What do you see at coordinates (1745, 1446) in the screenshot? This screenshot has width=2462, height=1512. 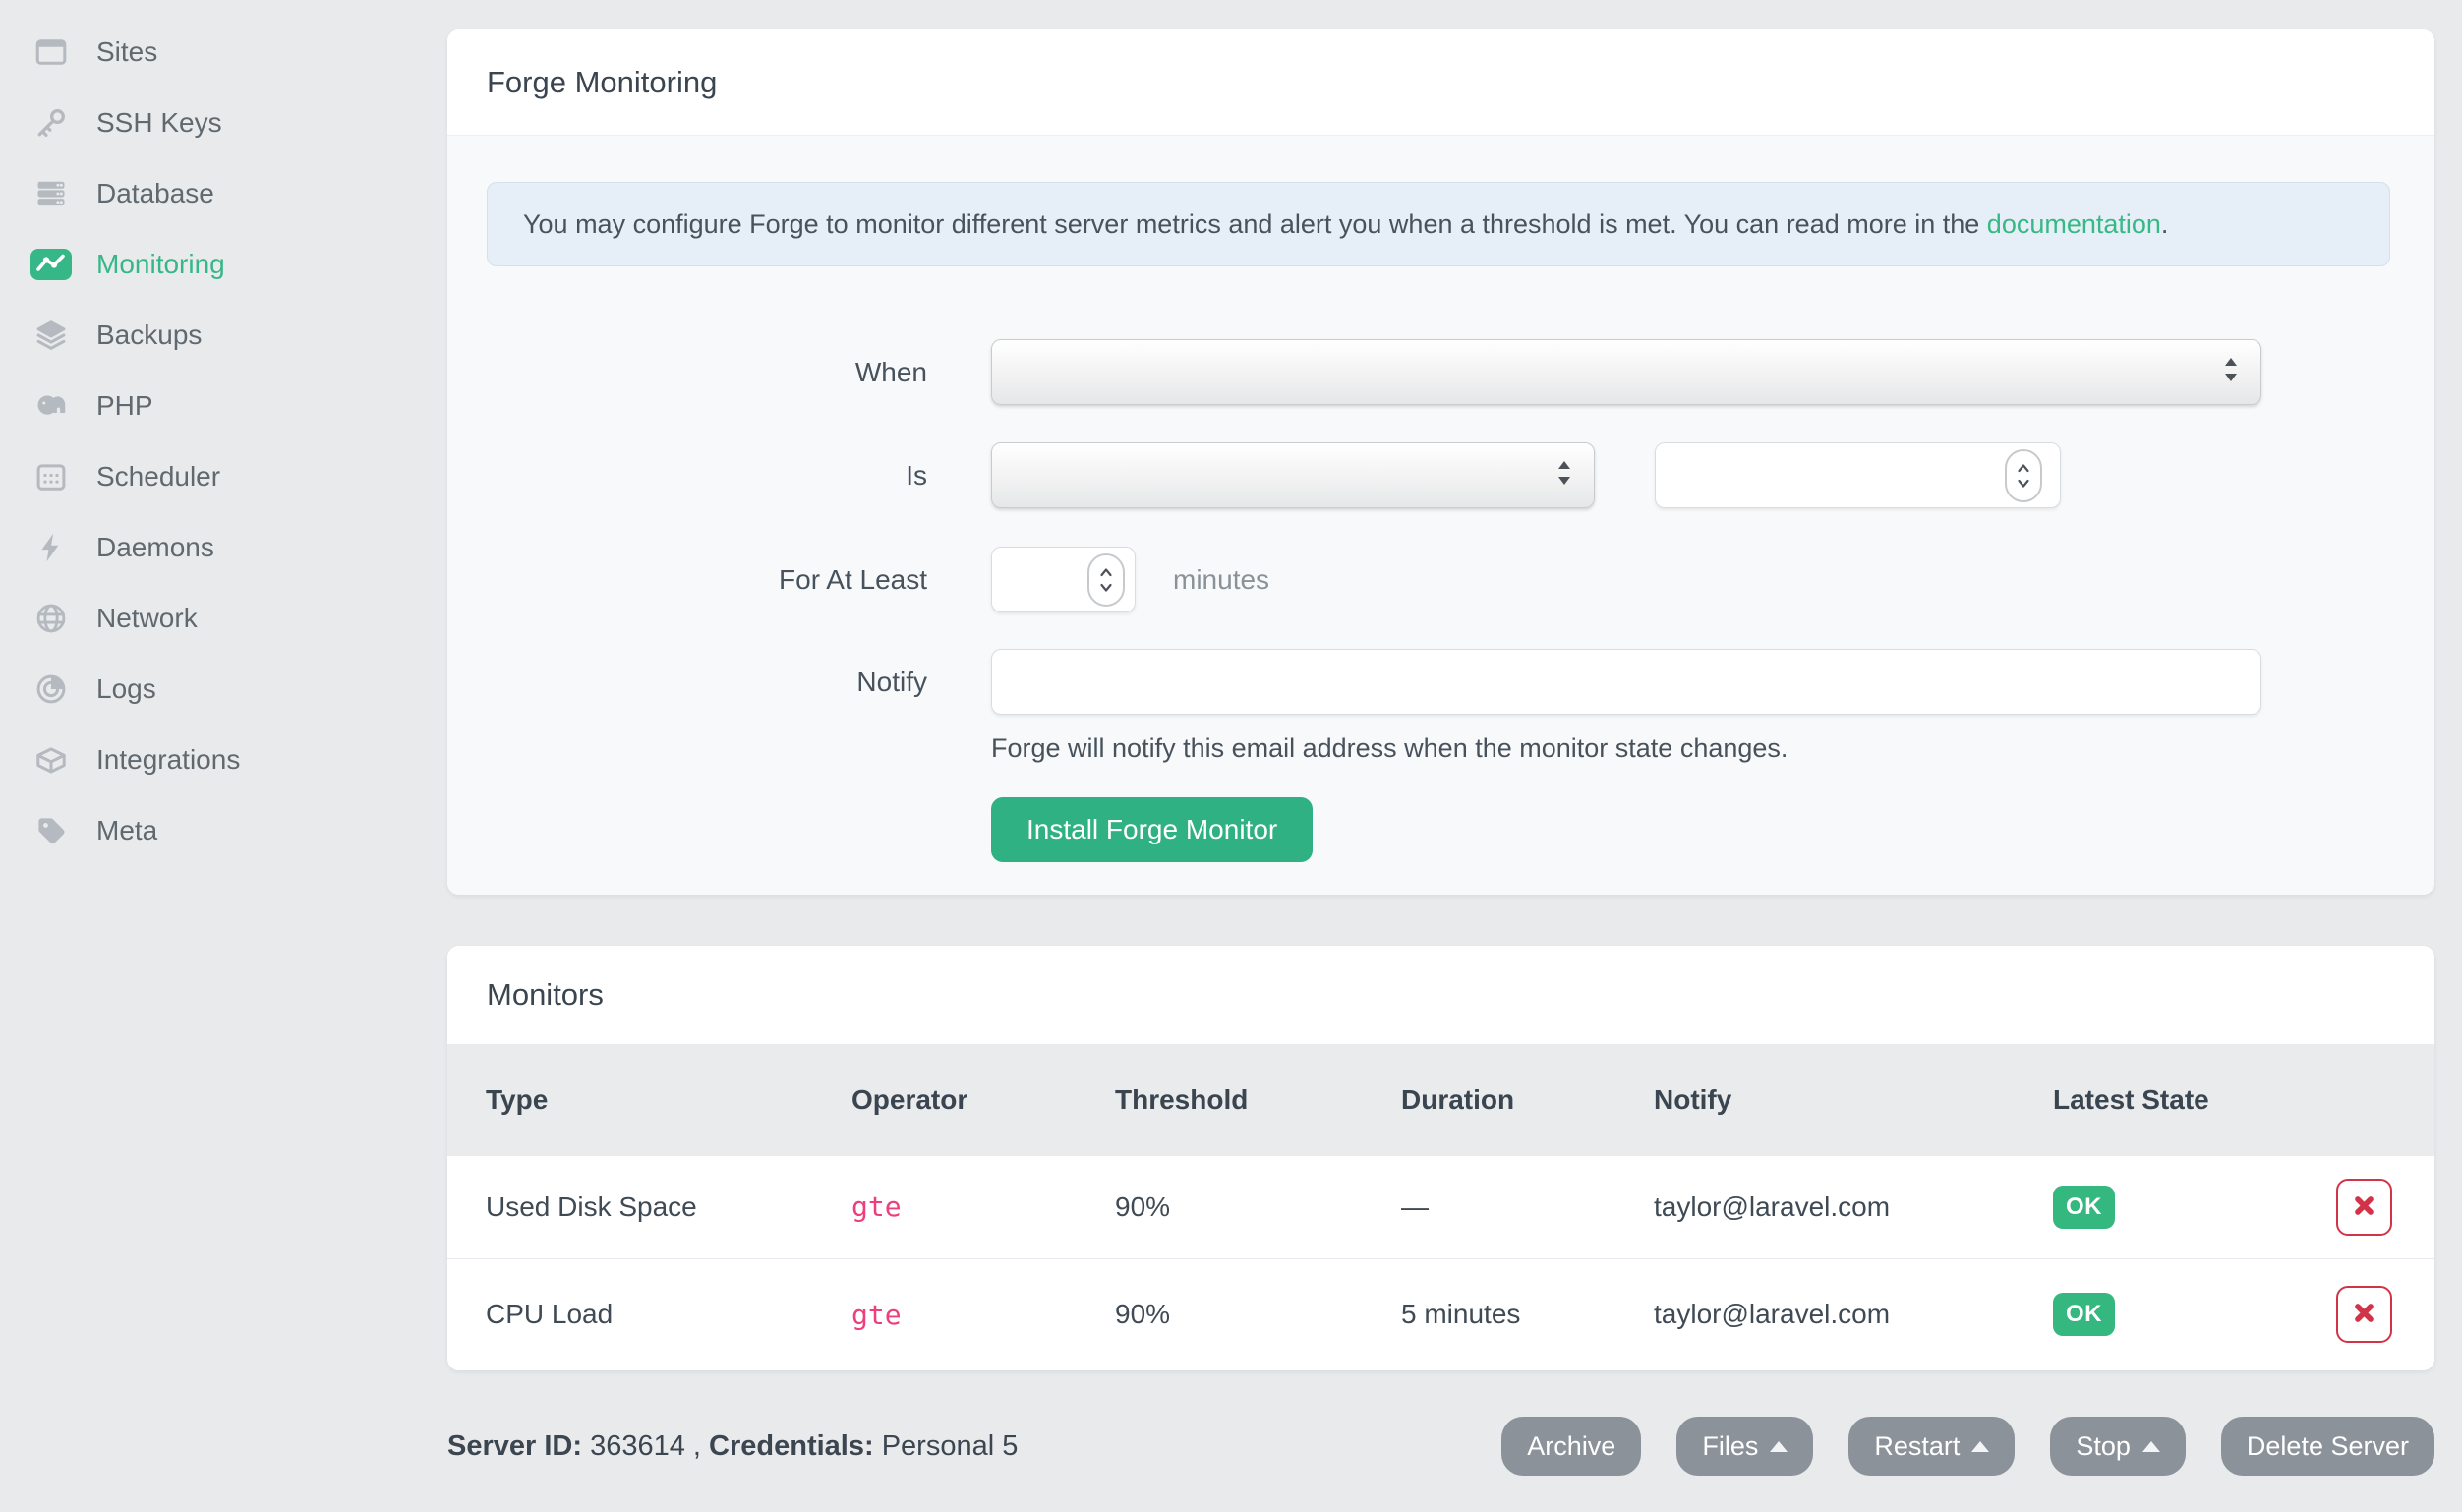 I see `files-button: Files` at bounding box center [1745, 1446].